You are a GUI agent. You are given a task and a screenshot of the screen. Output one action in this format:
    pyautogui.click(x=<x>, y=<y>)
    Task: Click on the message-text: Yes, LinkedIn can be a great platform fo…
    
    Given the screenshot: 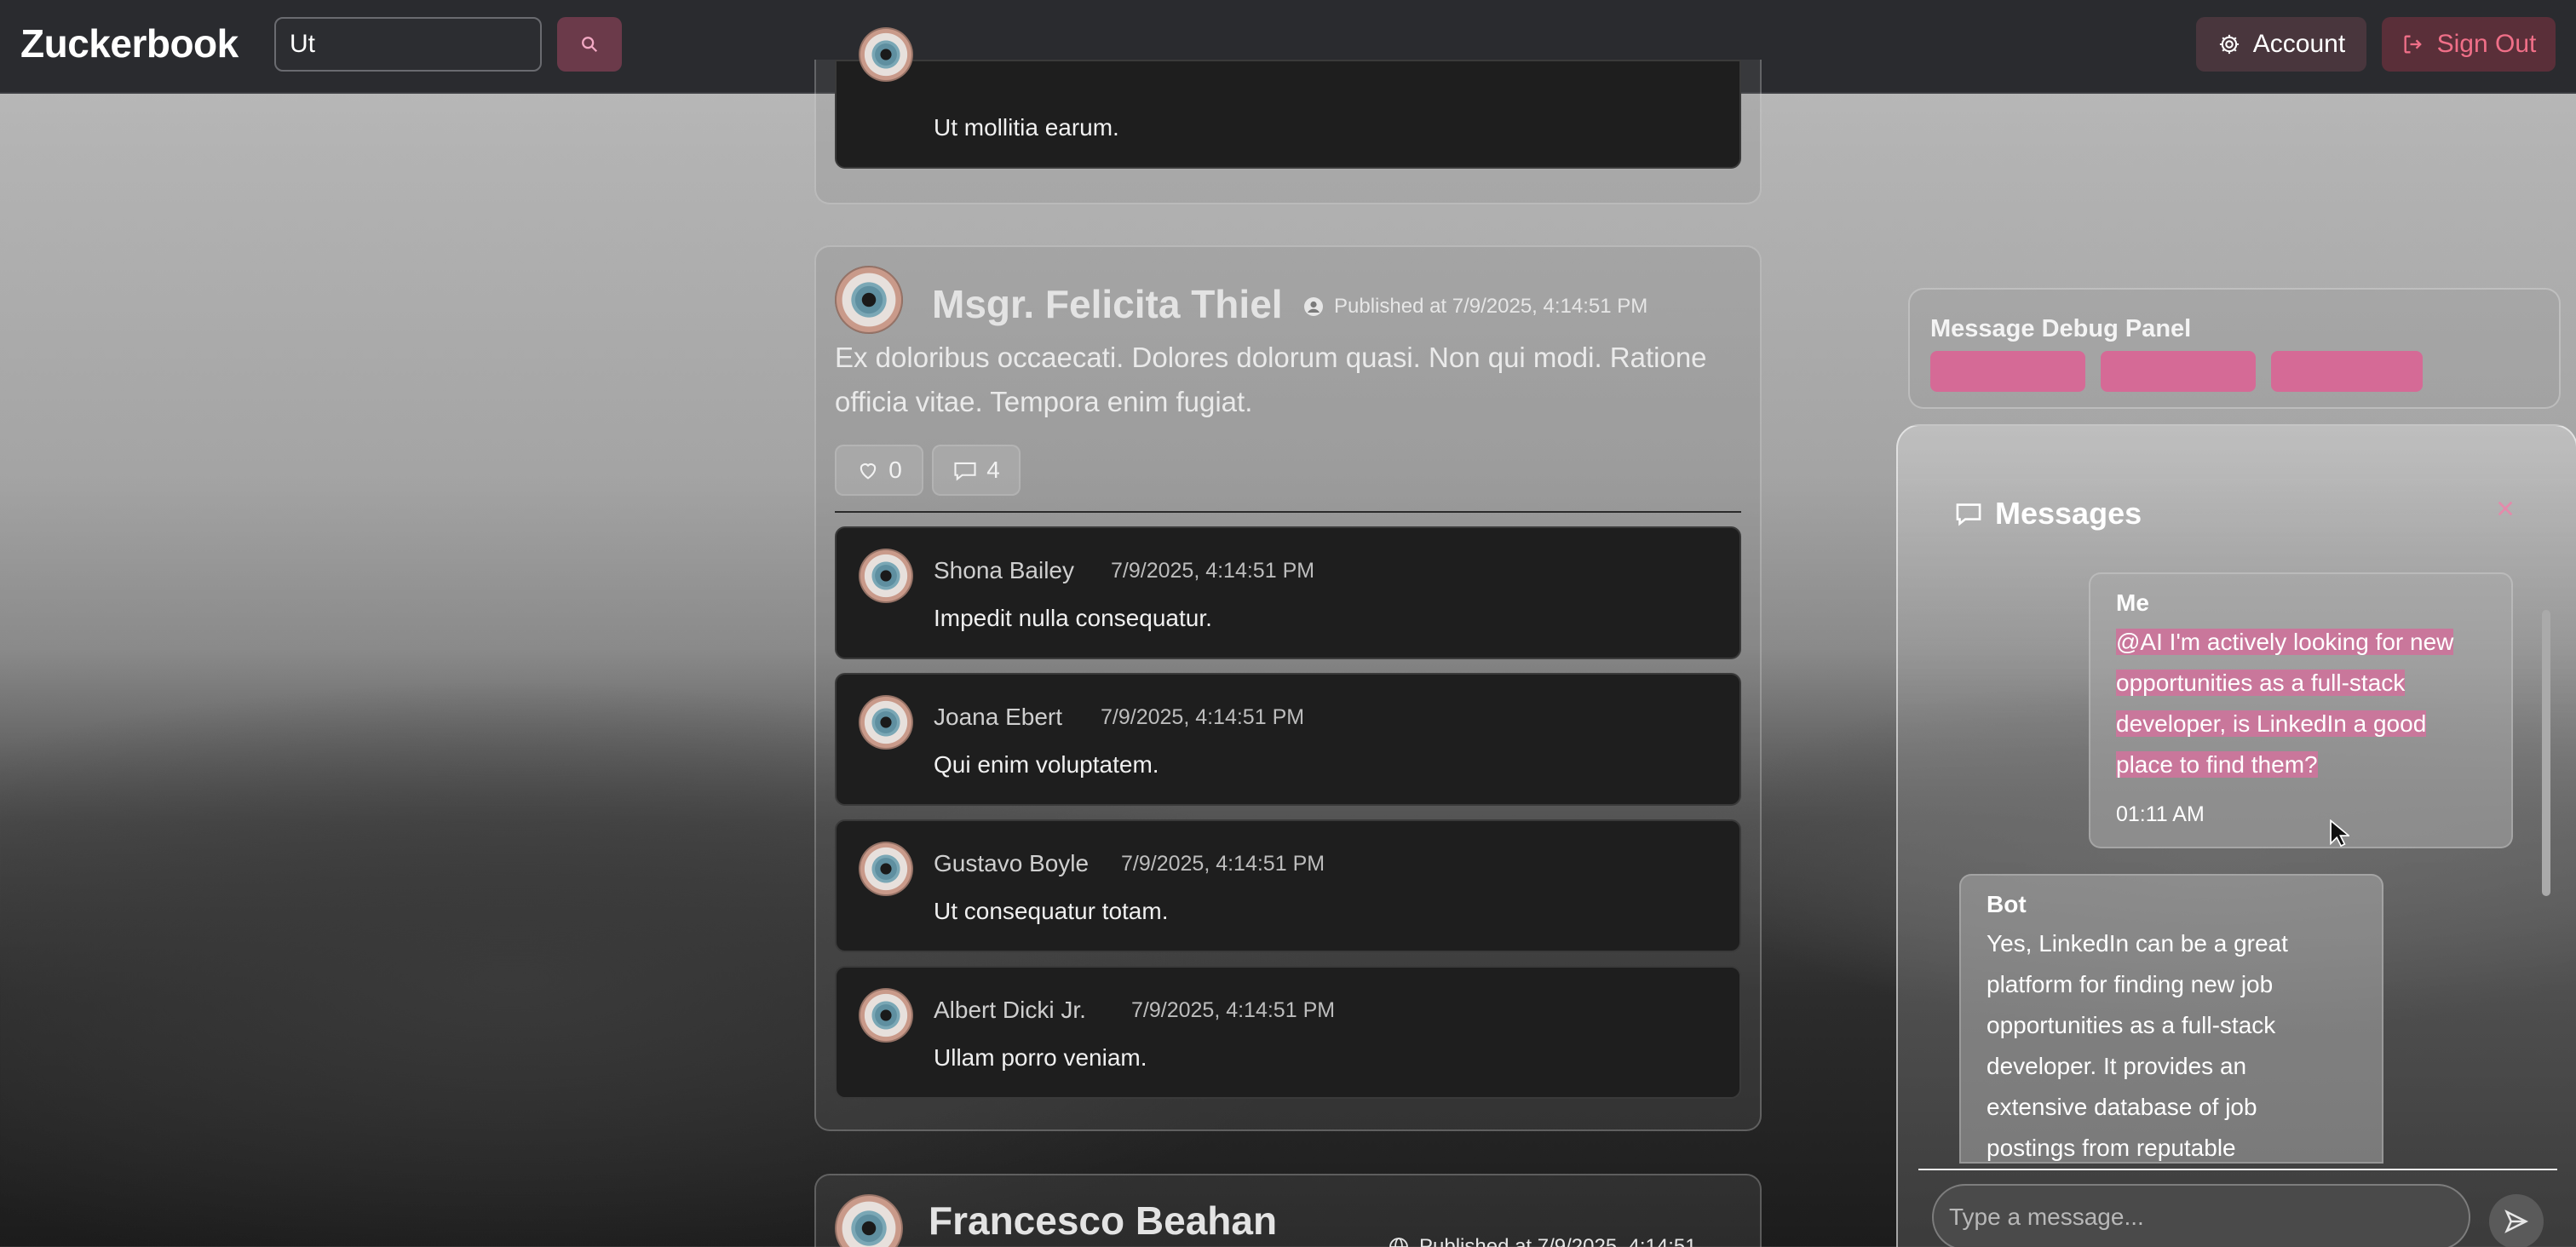 What is the action you would take?
    pyautogui.click(x=2138, y=1042)
    